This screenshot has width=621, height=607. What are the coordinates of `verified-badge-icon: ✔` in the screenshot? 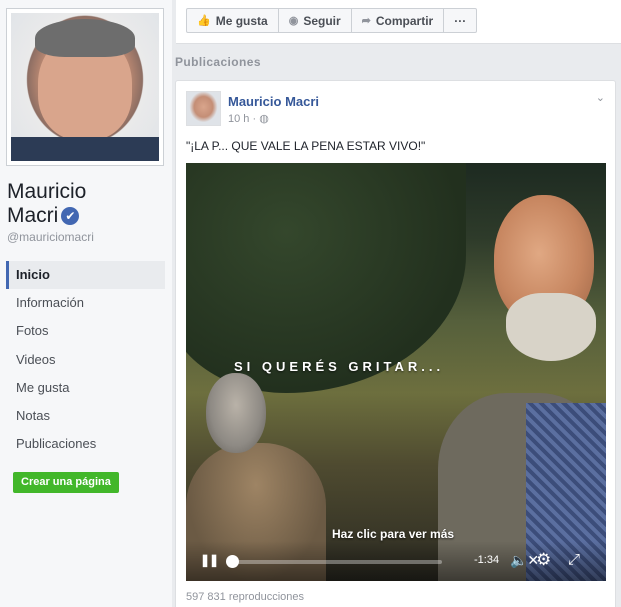 It's located at (70, 216).